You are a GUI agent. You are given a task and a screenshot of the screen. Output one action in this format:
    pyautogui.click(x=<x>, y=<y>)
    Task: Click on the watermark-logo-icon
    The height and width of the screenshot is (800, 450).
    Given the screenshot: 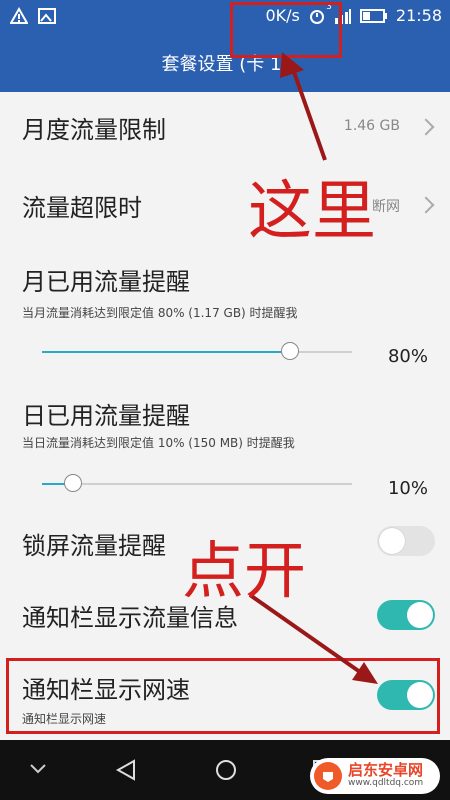 What is the action you would take?
    pyautogui.click(x=328, y=776)
    